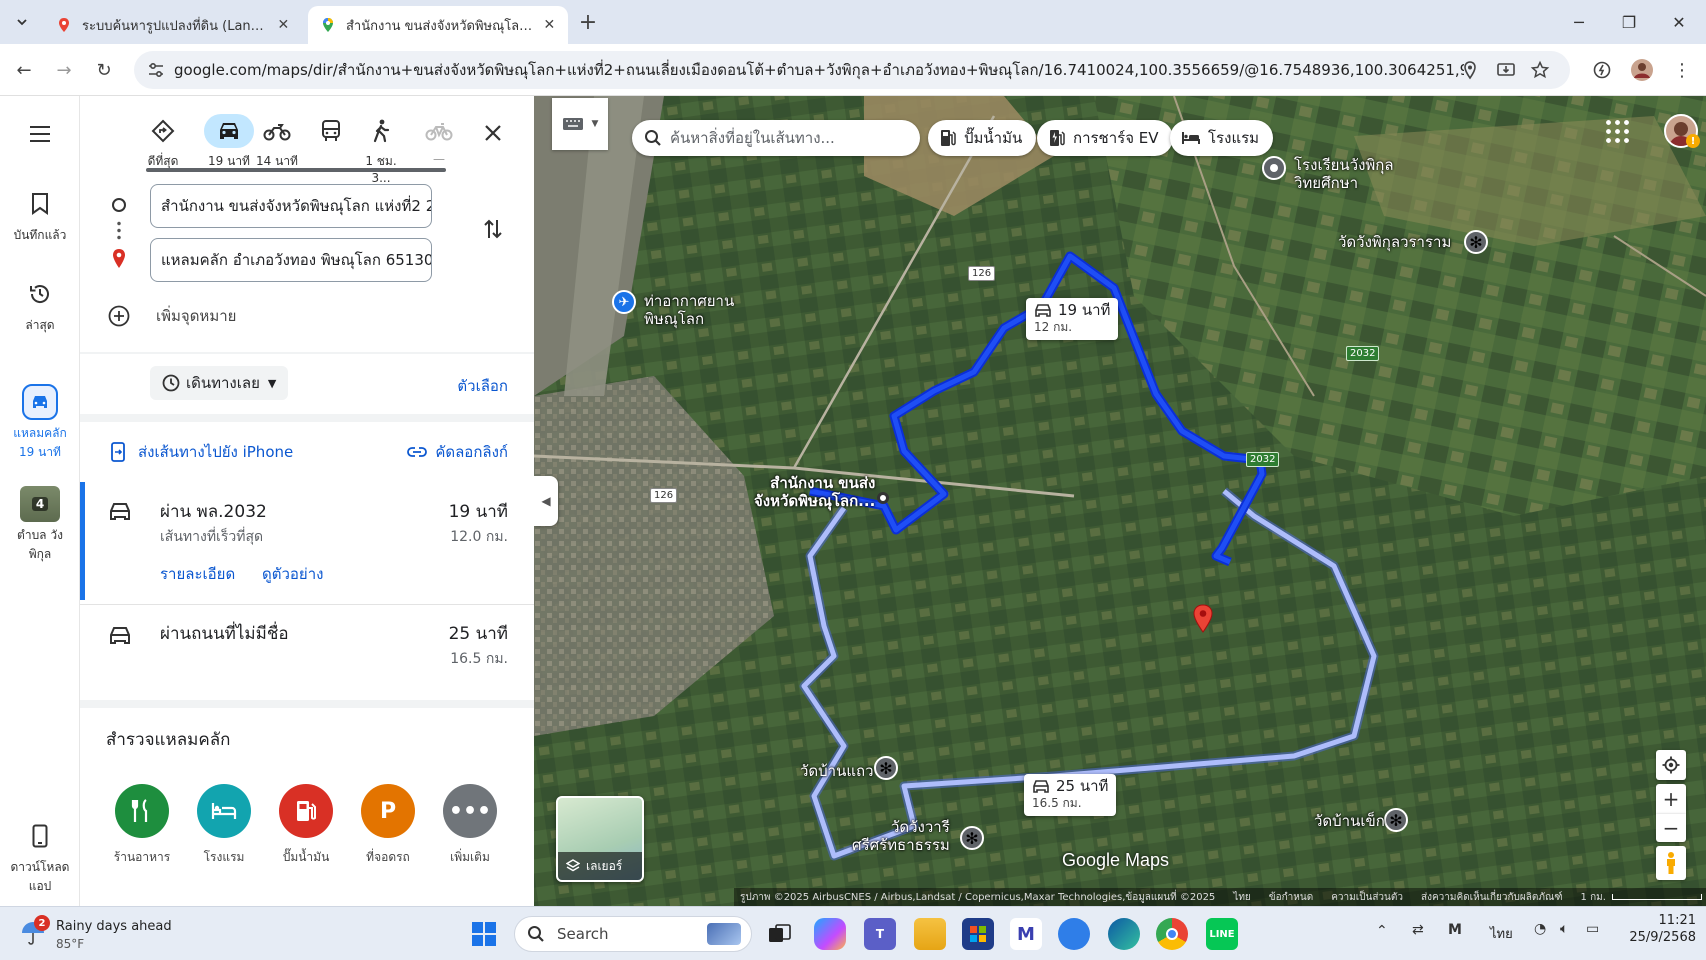 Image resolution: width=1706 pixels, height=960 pixels. I want to click on chip-ev: การชาร์จ EV, so click(1105, 138).